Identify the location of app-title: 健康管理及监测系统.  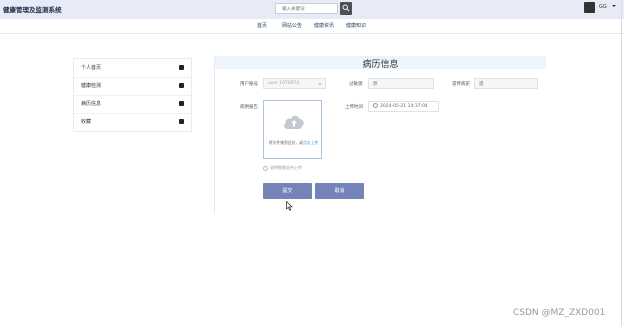
(32, 10).